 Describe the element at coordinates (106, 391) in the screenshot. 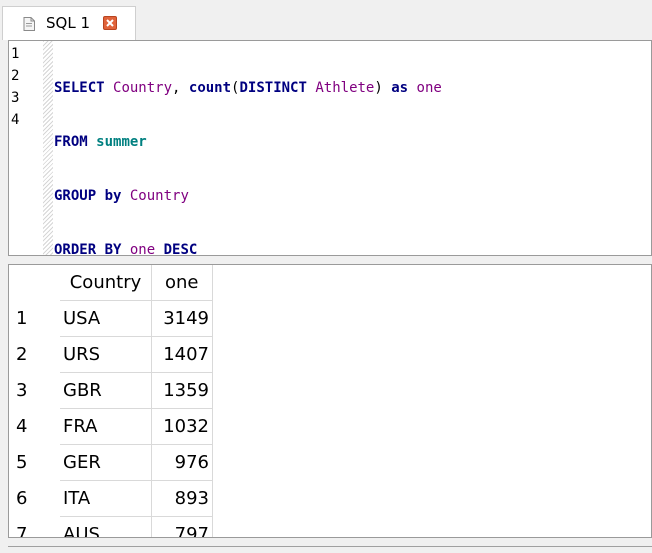

I see `cell-country: GBR` at that location.